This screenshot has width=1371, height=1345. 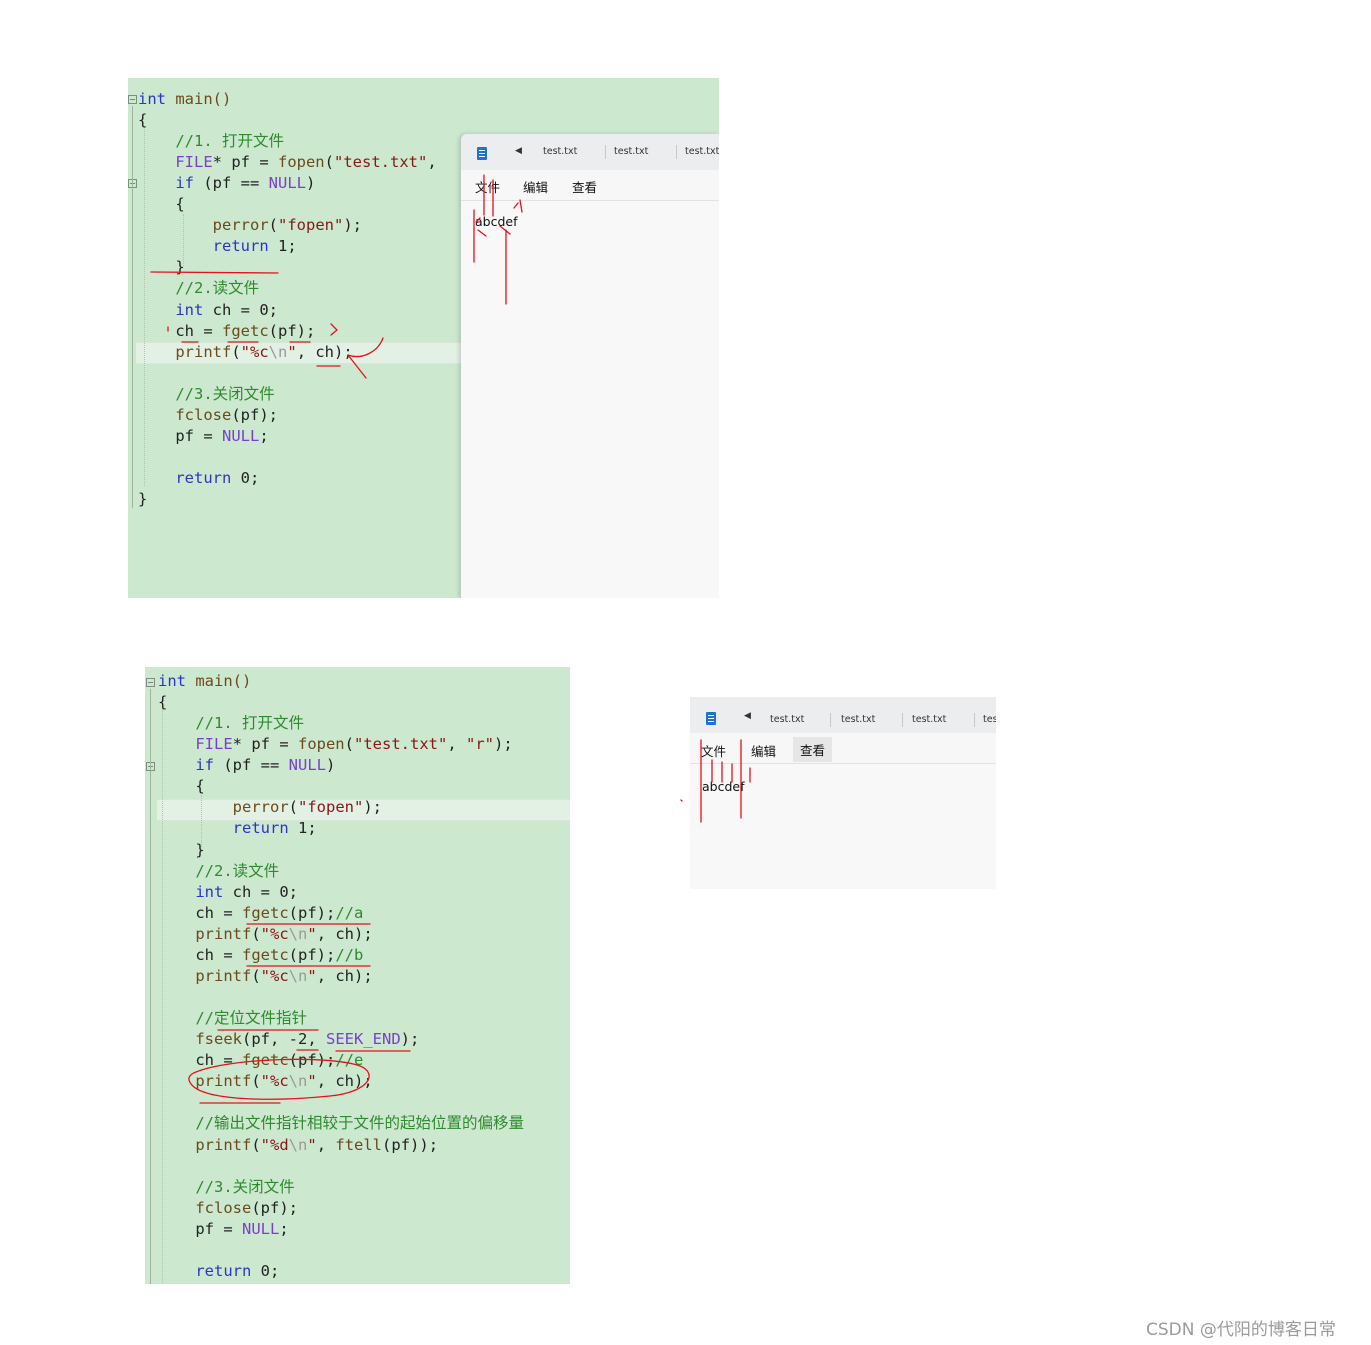 I want to click on code-token: printf, so click(x=205, y=1081).